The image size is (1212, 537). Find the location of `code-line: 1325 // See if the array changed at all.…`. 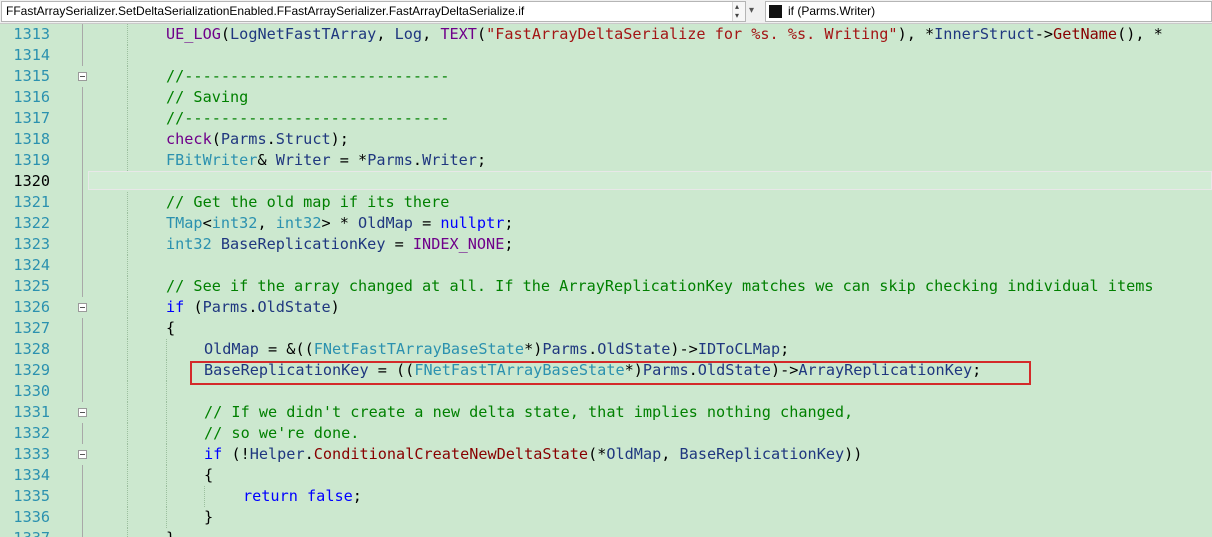

code-line: 1325 // See if the array changed at all.… is located at coordinates (606, 286).